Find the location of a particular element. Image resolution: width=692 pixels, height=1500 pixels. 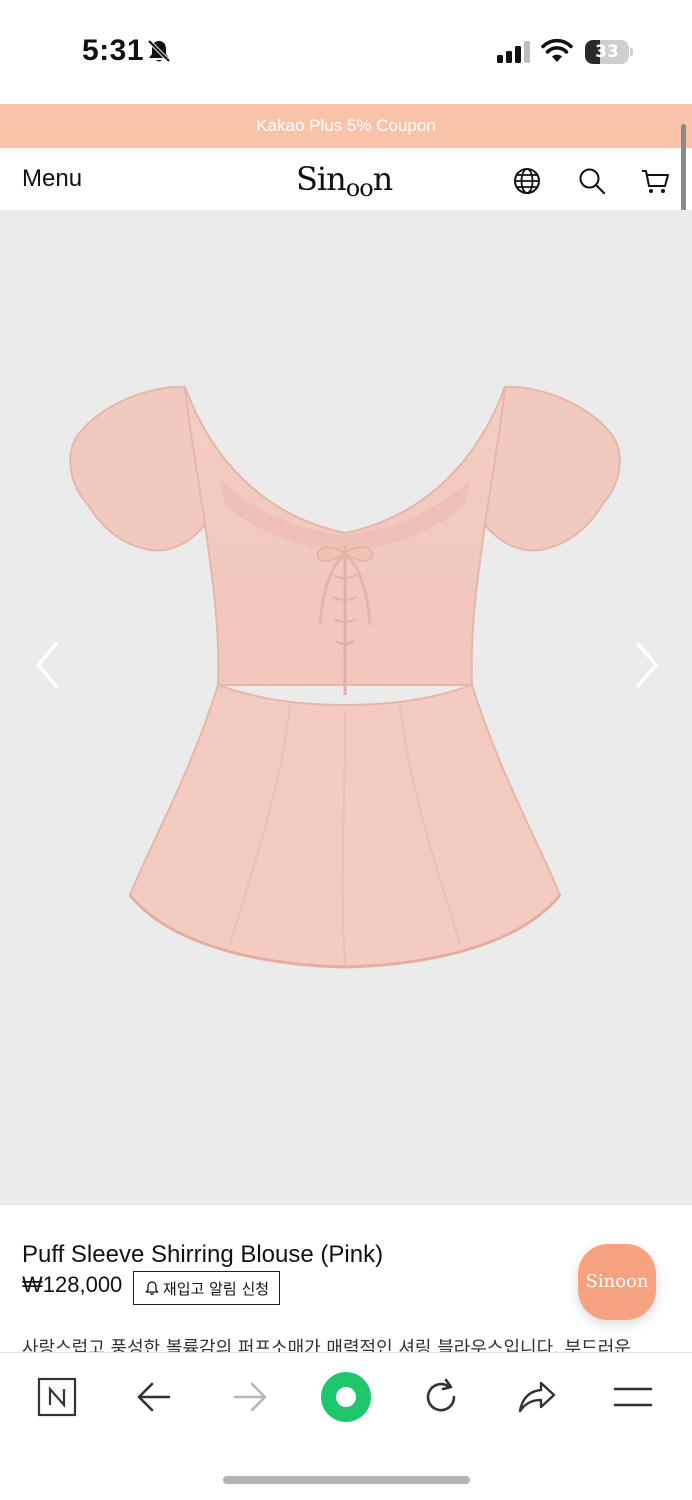

wifi-icon is located at coordinates (557, 50).